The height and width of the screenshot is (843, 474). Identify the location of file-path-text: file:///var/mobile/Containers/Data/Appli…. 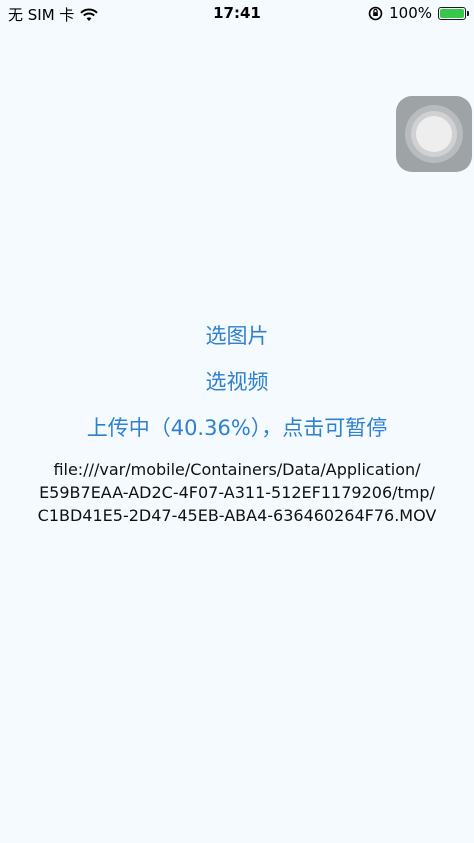
(237, 492).